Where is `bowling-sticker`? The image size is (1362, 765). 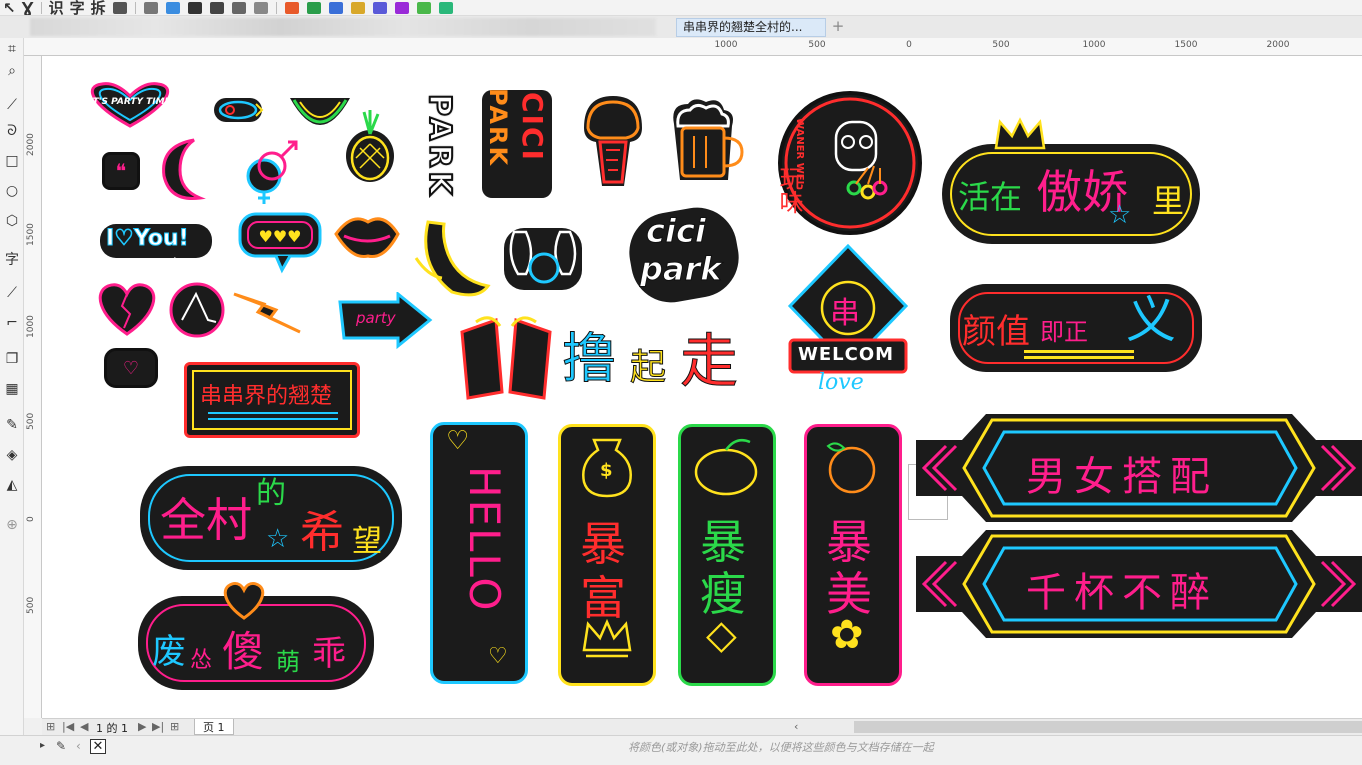 bowling-sticker is located at coordinates (543, 259).